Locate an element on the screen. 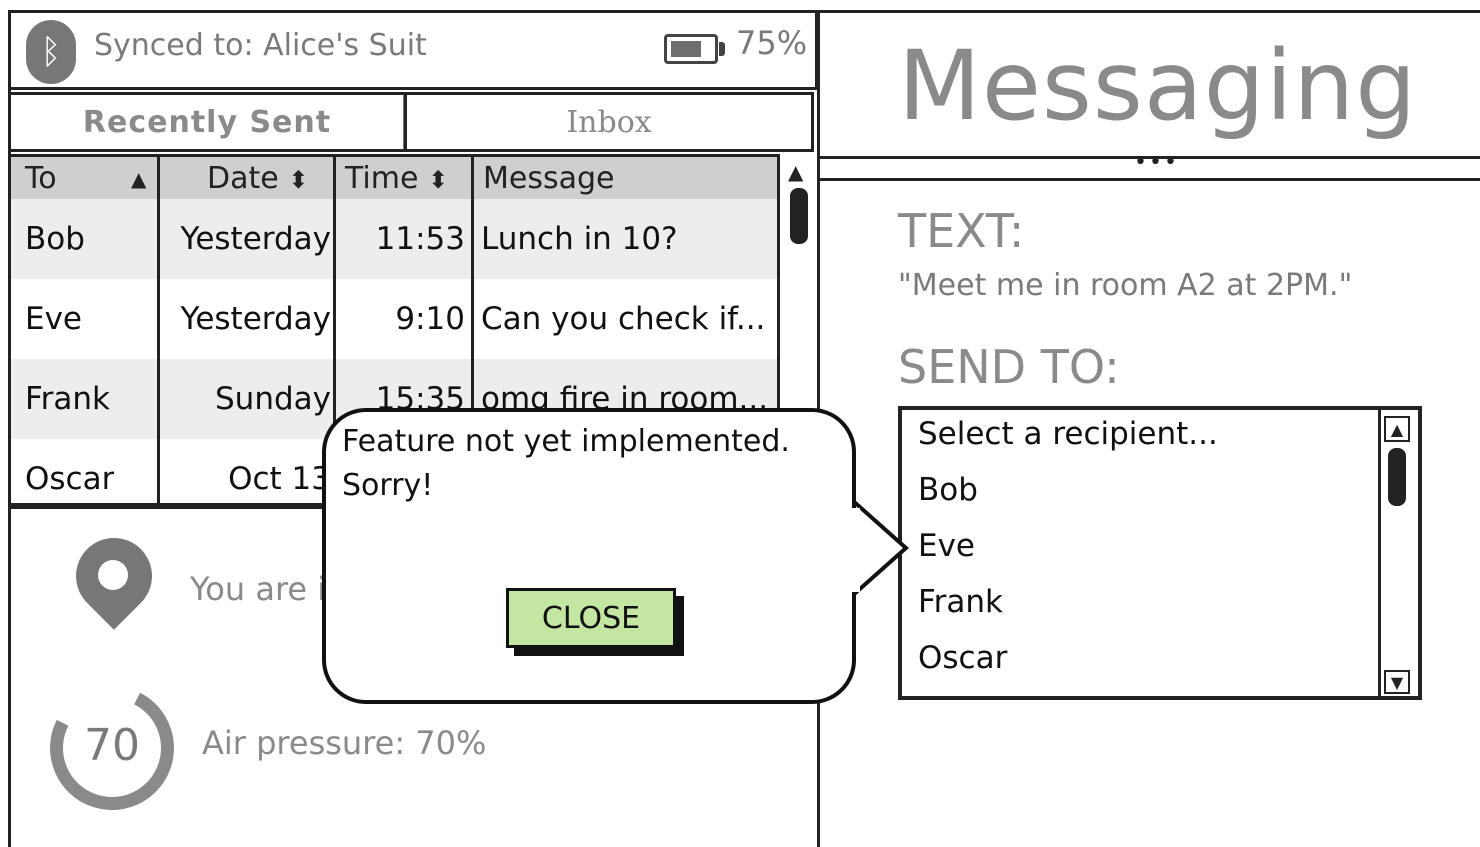  bluetooth-icon: ᛒ is located at coordinates (51, 52).